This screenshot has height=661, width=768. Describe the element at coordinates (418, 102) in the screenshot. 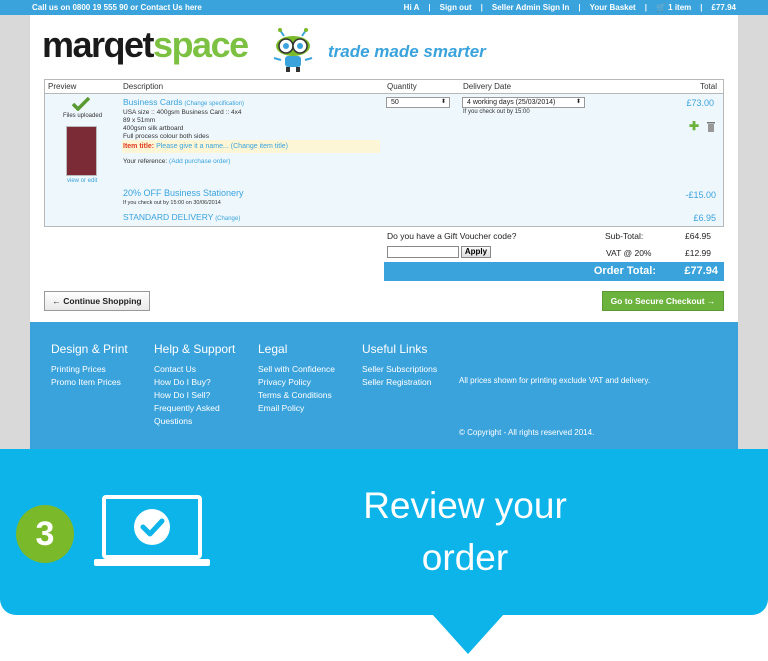

I see `quantity-select: 50 ⬍` at that location.